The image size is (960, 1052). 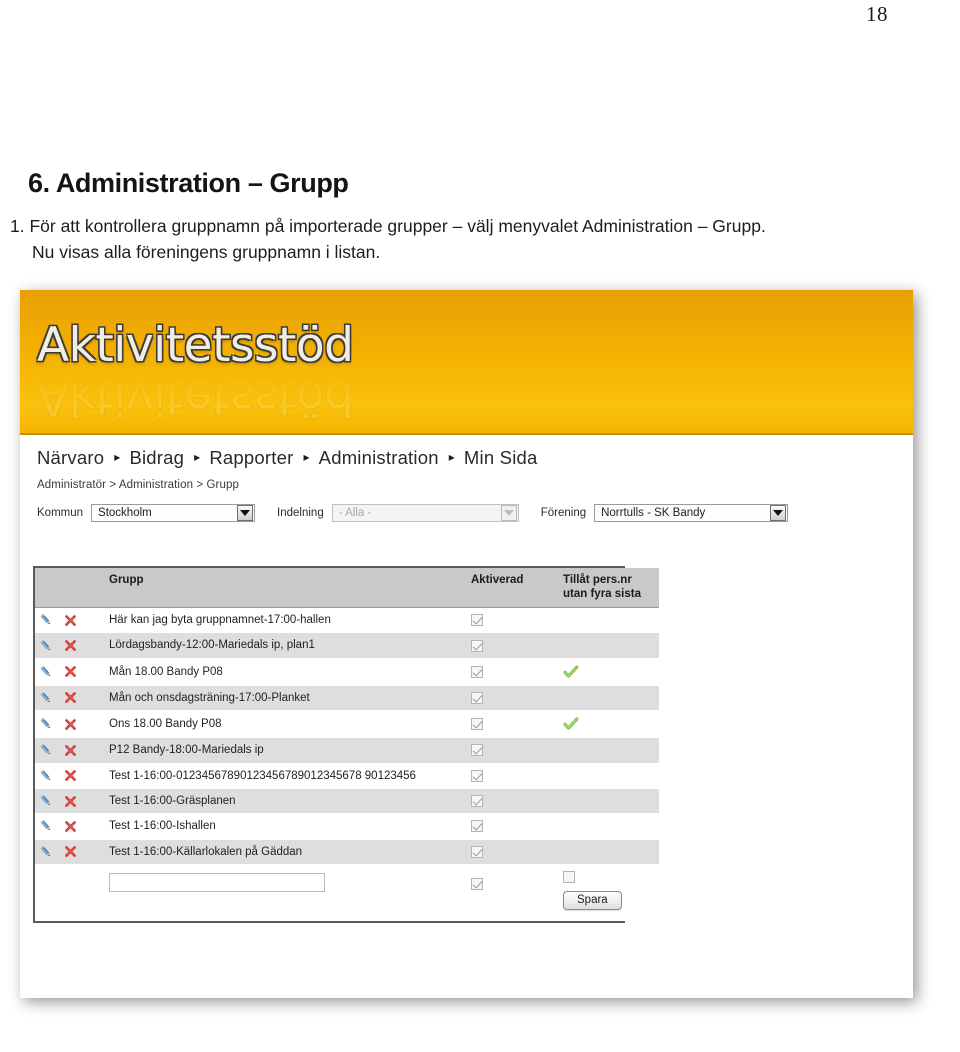 What do you see at coordinates (286, 645) in the screenshot?
I see `group-name-cell: Lördagsbandy-12:00-Mariedals ip, plan1` at bounding box center [286, 645].